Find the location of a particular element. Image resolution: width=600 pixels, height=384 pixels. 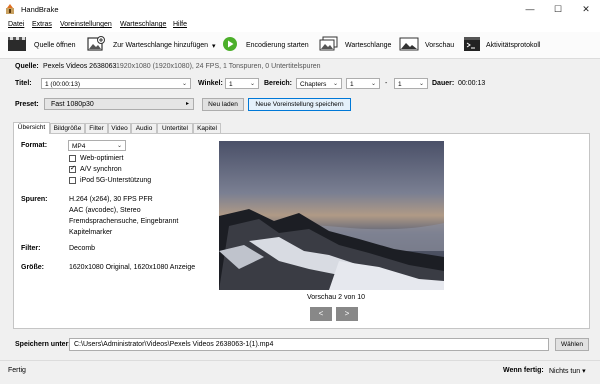

queue-button: Warteschlange is located at coordinates (356, 45).